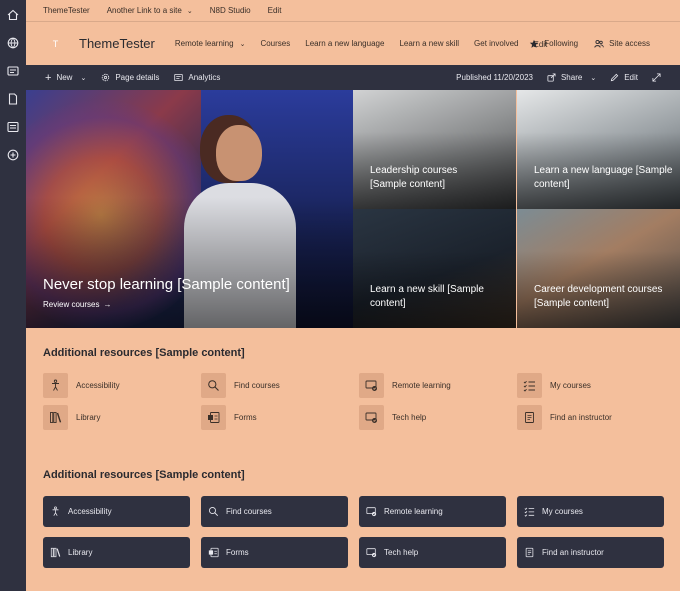  I want to click on quick-link-my-courses: My courses, so click(554, 385).